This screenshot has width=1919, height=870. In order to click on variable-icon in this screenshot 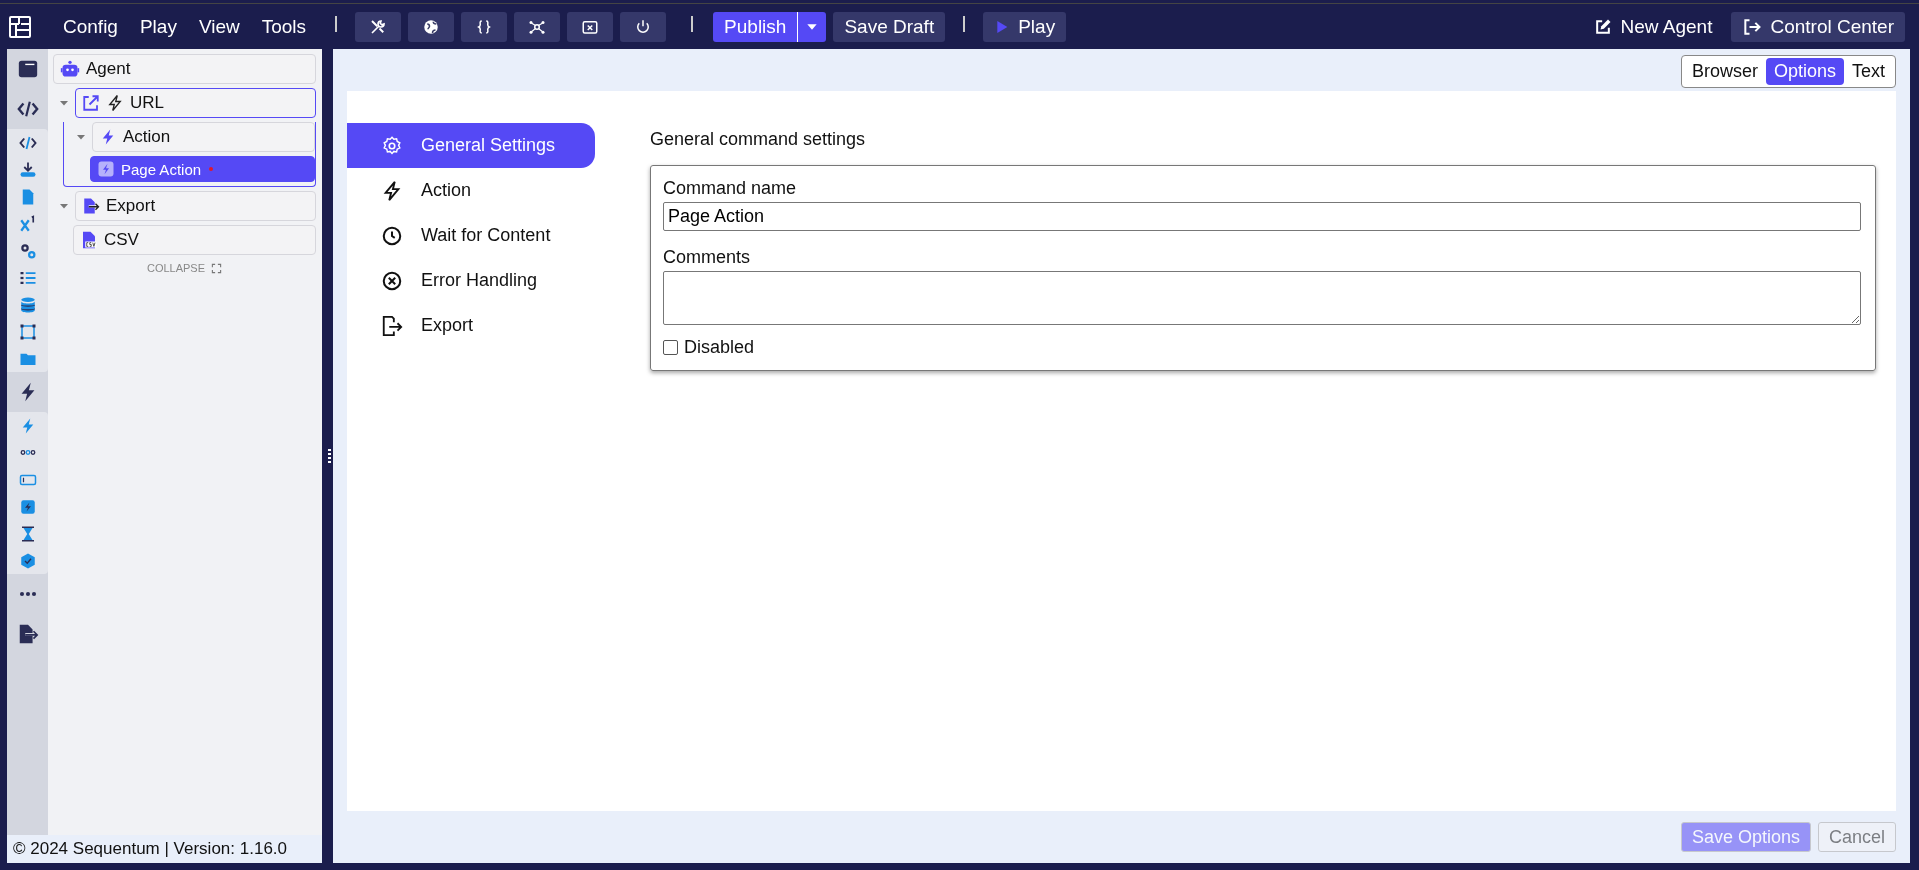, I will do `click(27, 223)`.